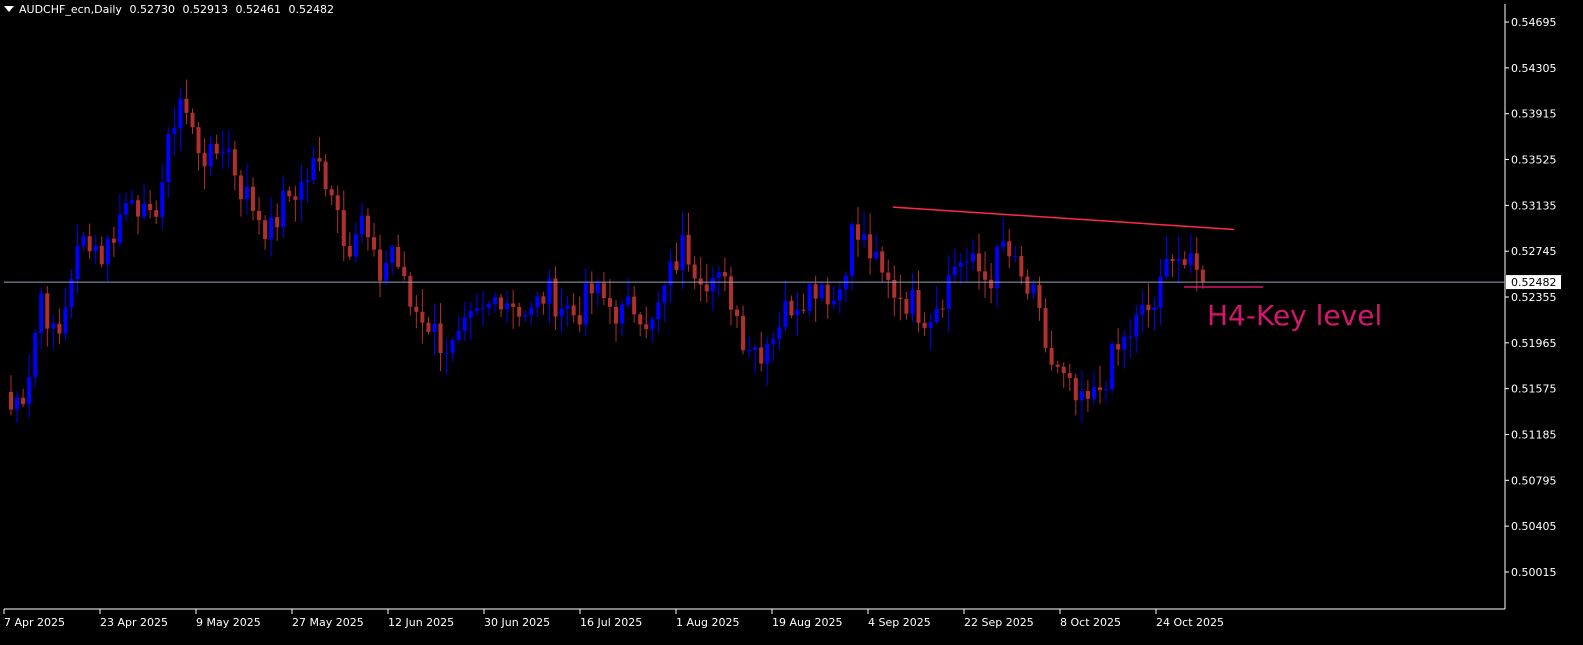 This screenshot has height=645, width=1583. I want to click on time-tick-label: 19 Aug 2025, so click(807, 622).